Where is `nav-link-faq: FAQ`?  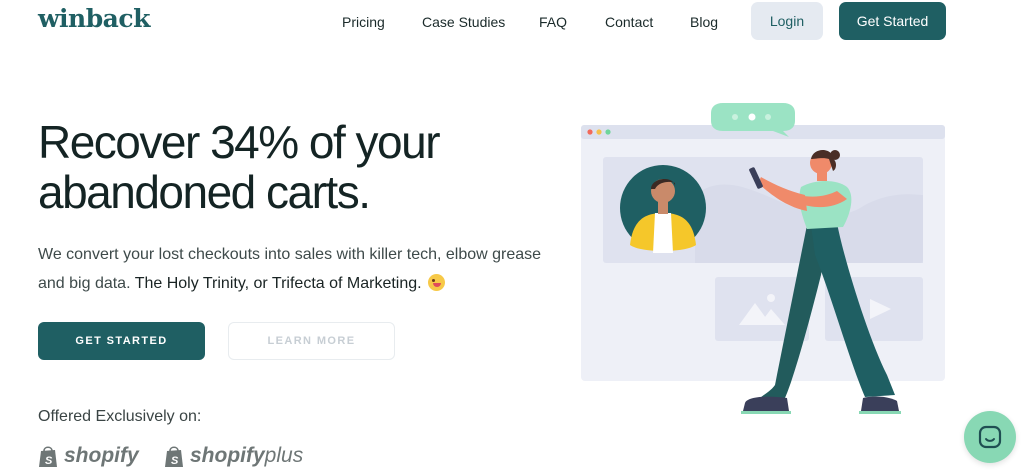
nav-link-faq: FAQ is located at coordinates (553, 22).